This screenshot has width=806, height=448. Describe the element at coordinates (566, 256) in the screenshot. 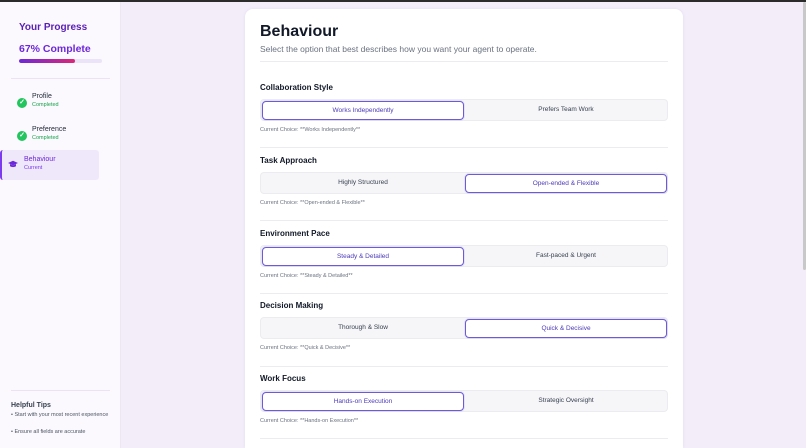

I see `option-fast-paced-urgent: Fast-paced & Urgent` at that location.